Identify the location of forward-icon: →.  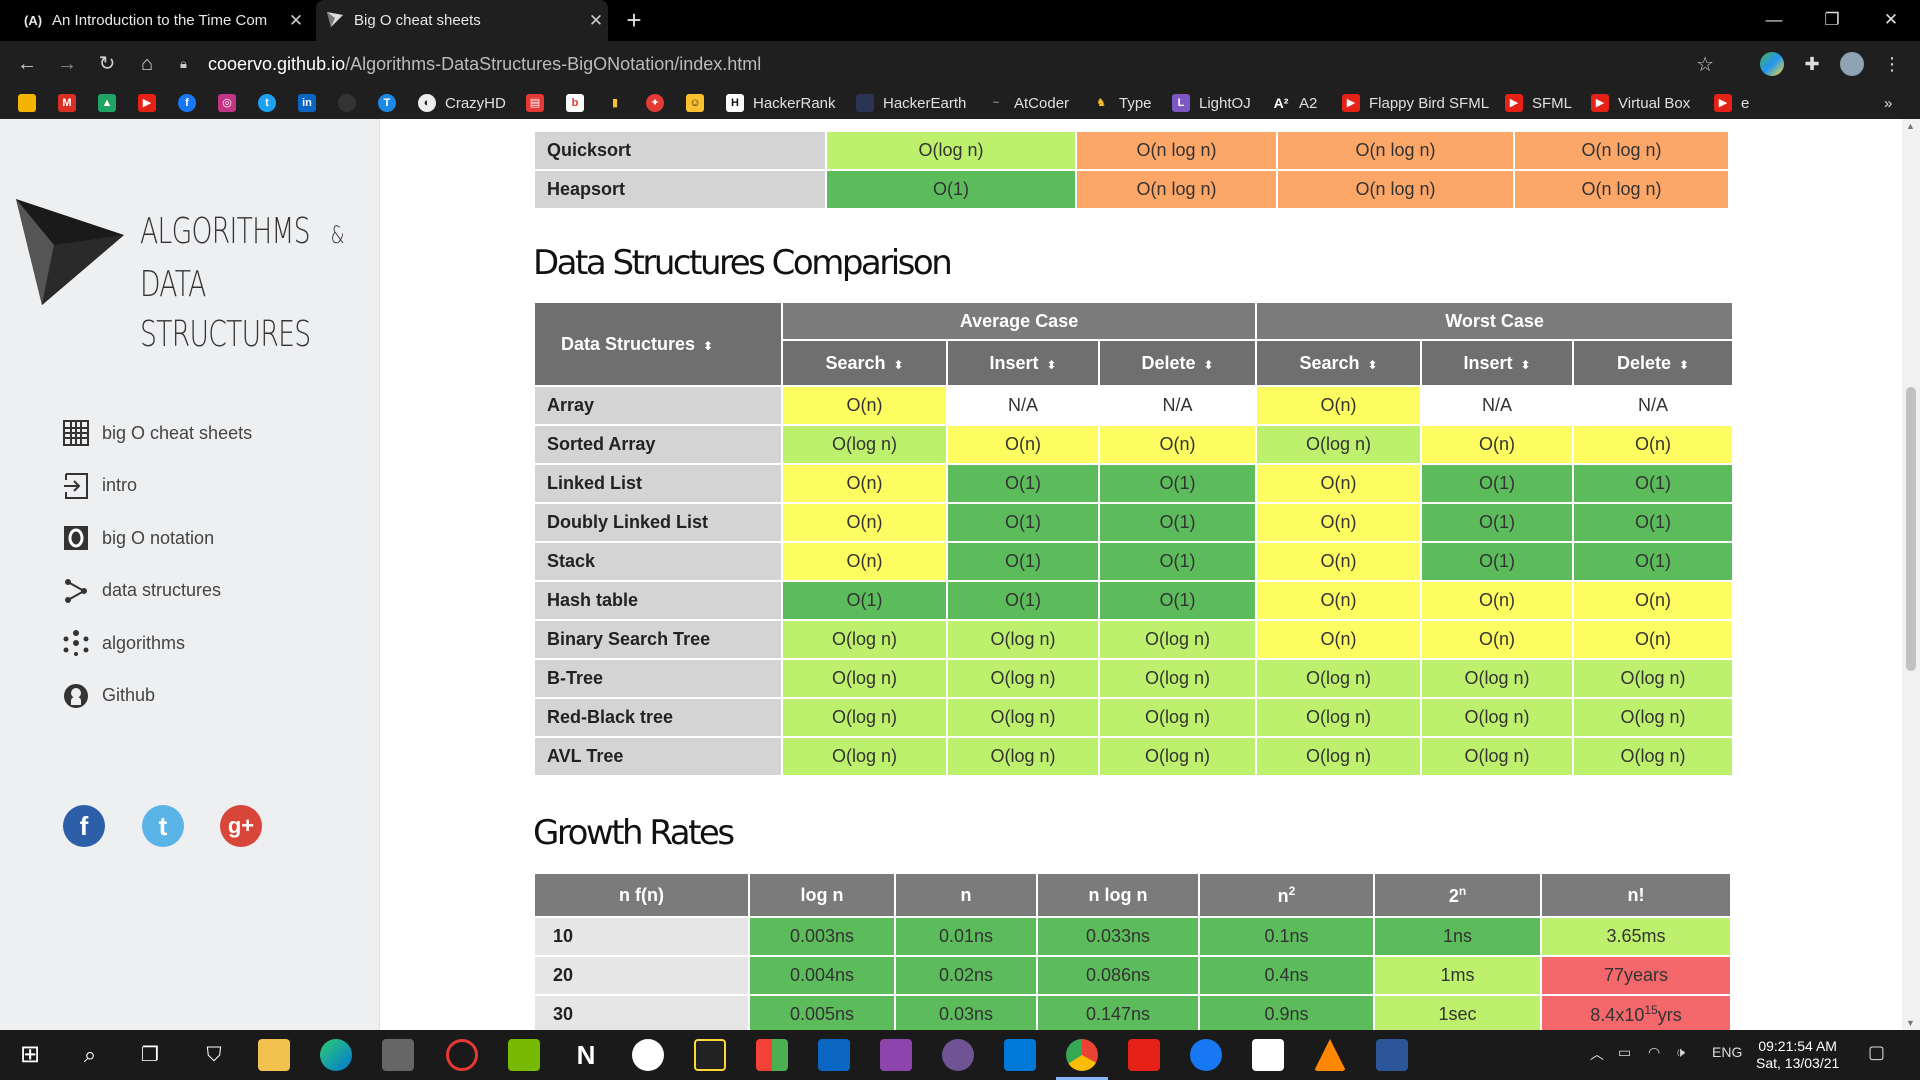
(67, 64).